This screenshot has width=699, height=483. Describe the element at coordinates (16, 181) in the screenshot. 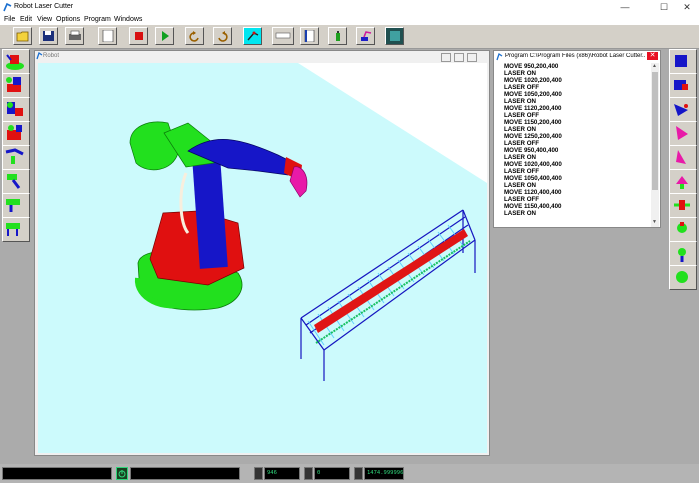

I see `joint-6-button` at that location.